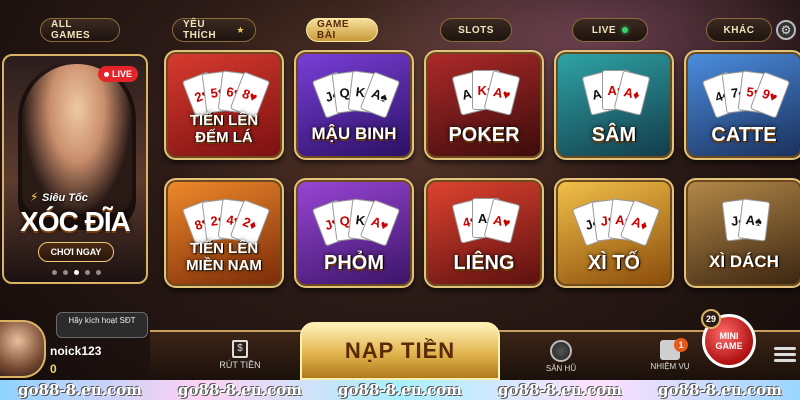 The width and height of the screenshot is (800, 400). What do you see at coordinates (486, 92) in the screenshot?
I see `card-fan: A♠ K♥ A♥` at bounding box center [486, 92].